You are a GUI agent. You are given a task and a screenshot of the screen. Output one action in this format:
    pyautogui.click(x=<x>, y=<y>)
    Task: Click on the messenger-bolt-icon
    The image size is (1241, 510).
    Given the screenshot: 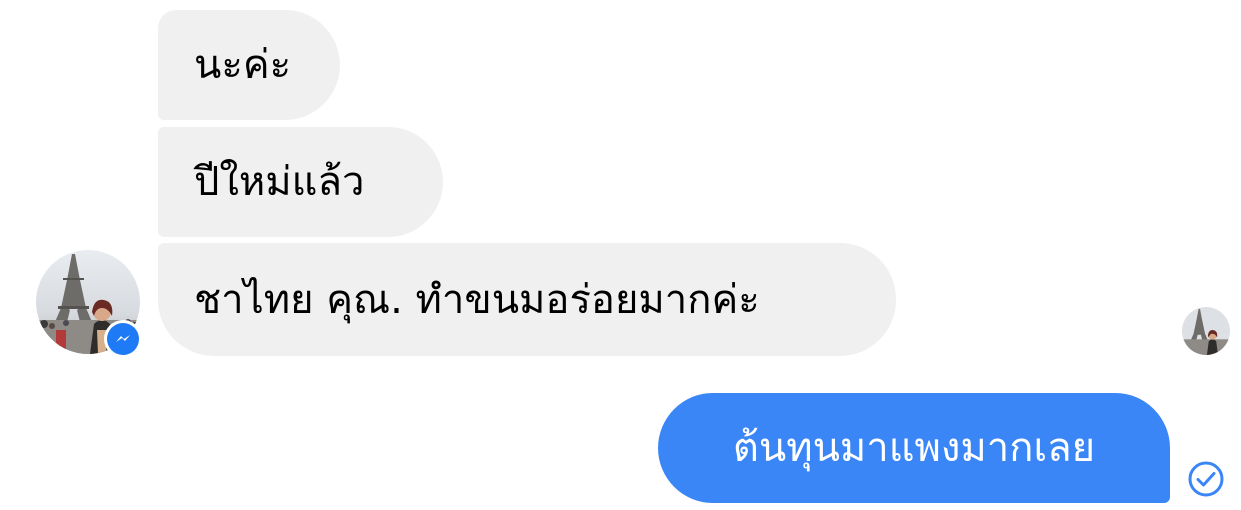 What is the action you would take?
    pyautogui.click(x=123, y=339)
    